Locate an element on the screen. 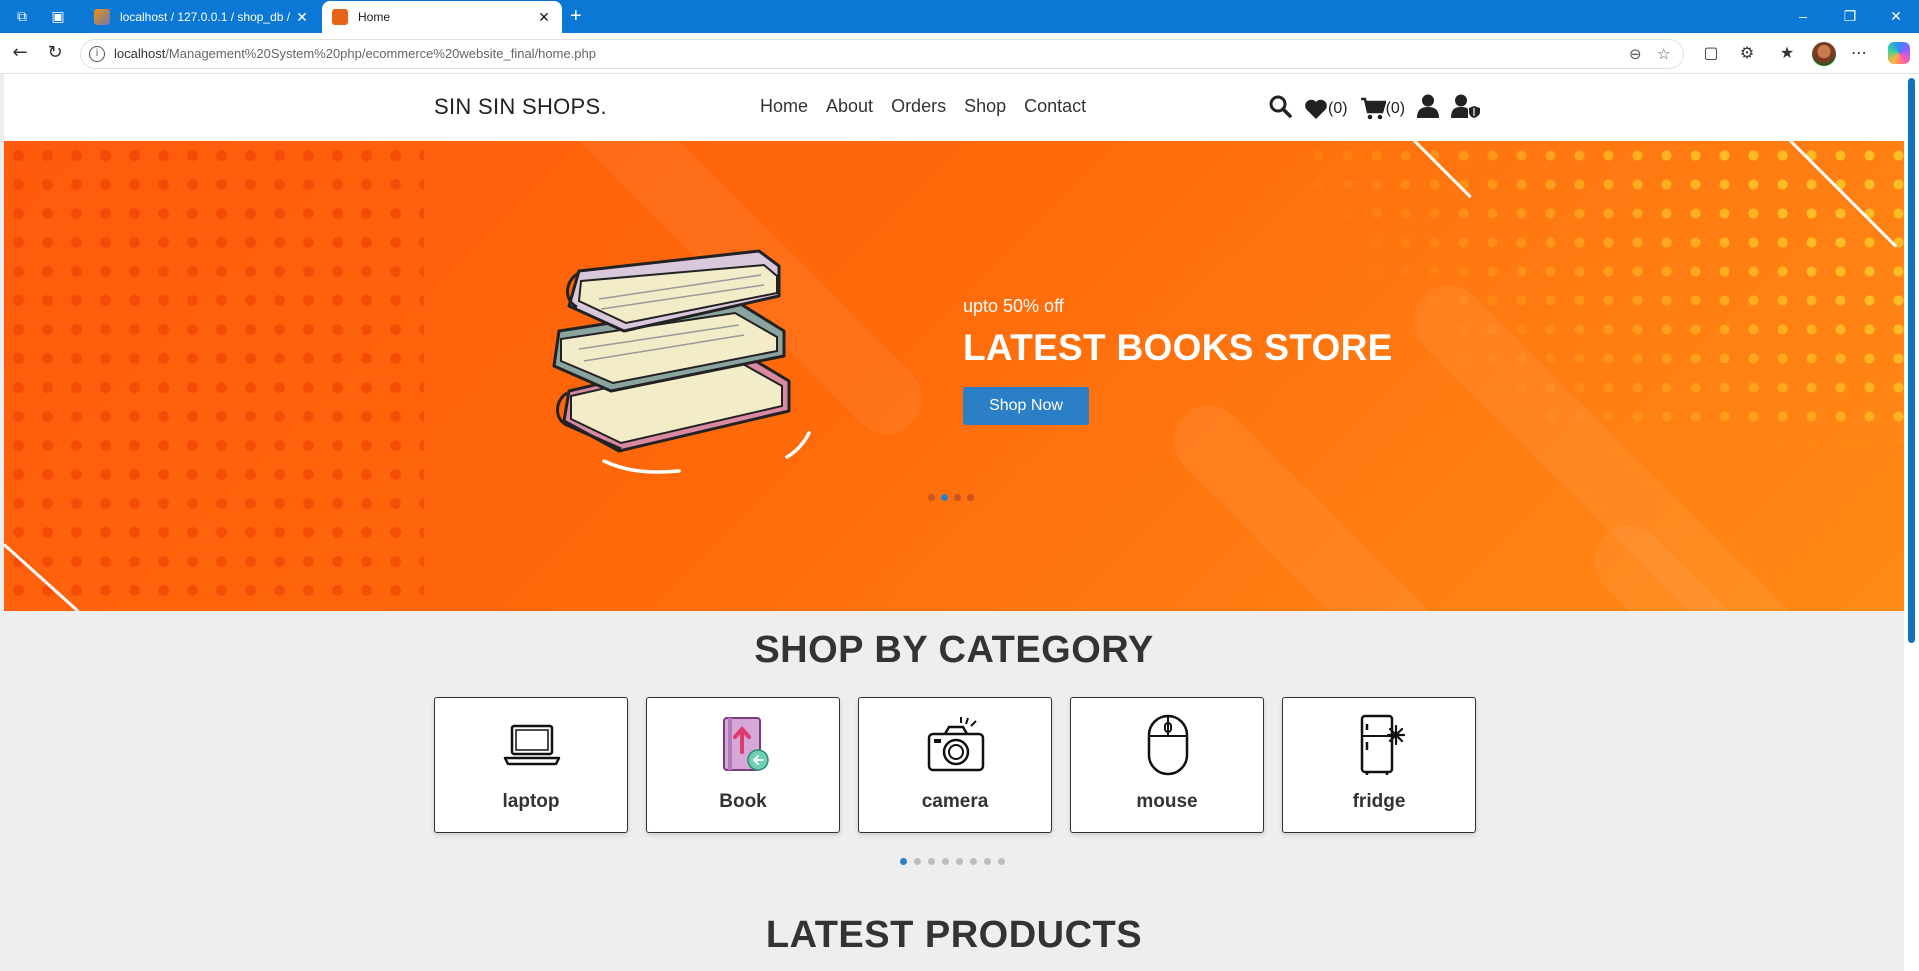 This screenshot has height=971, width=1919. category-card-book: Book is located at coordinates (743, 765).